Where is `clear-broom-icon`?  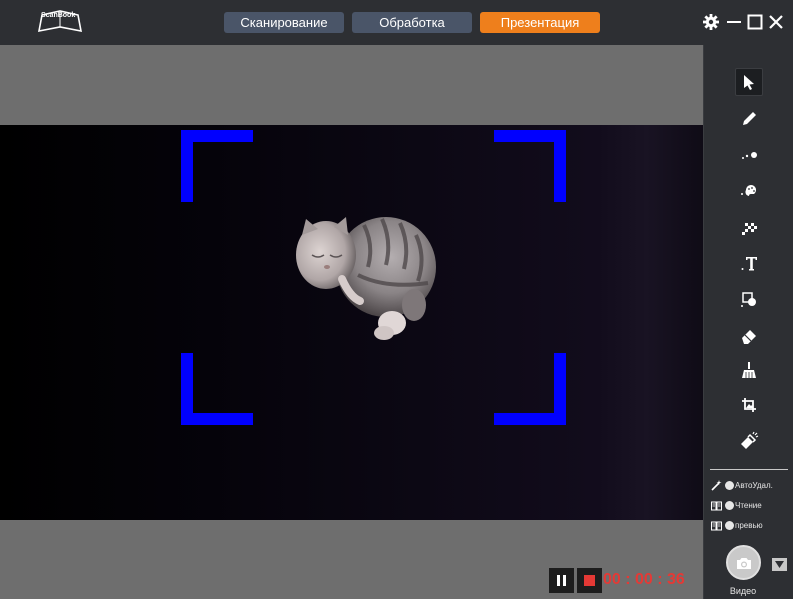
clear-broom-icon is located at coordinates (749, 370).